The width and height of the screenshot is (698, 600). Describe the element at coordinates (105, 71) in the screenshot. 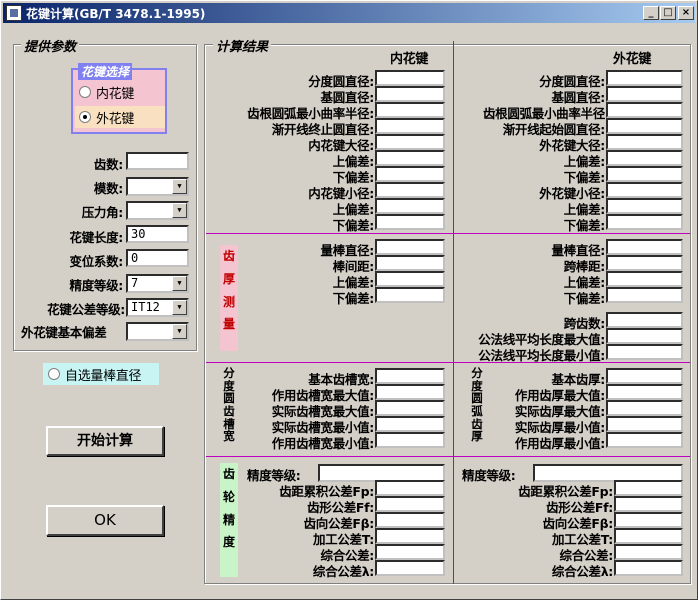

I see `spline-select-title: 花键选择` at that location.